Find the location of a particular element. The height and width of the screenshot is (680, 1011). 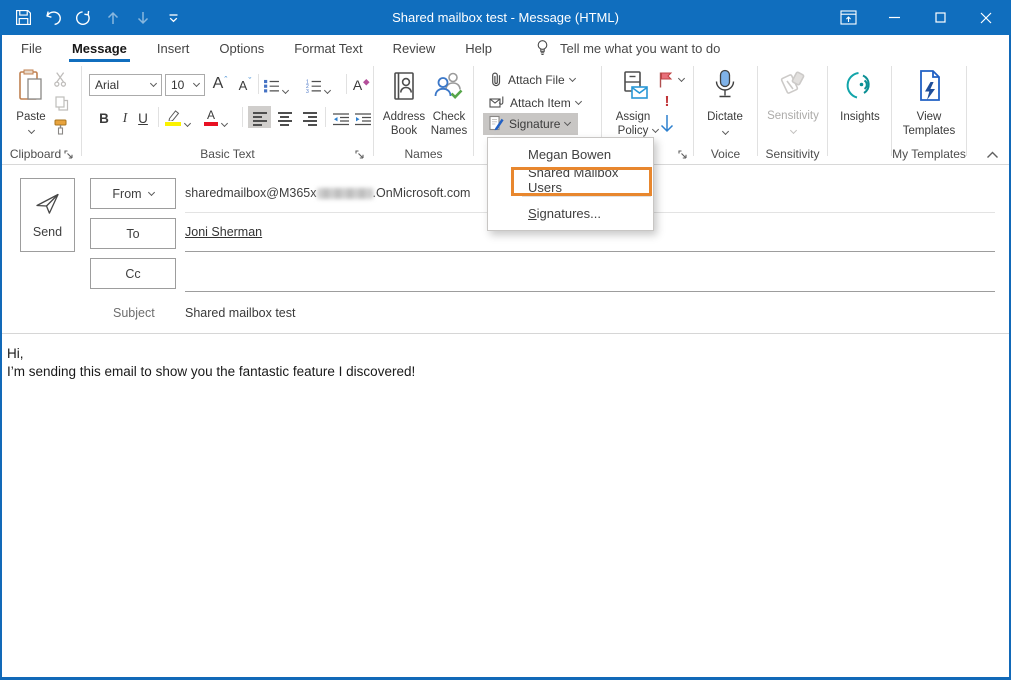

collapse-ribbon-icon is located at coordinates (992, 155).